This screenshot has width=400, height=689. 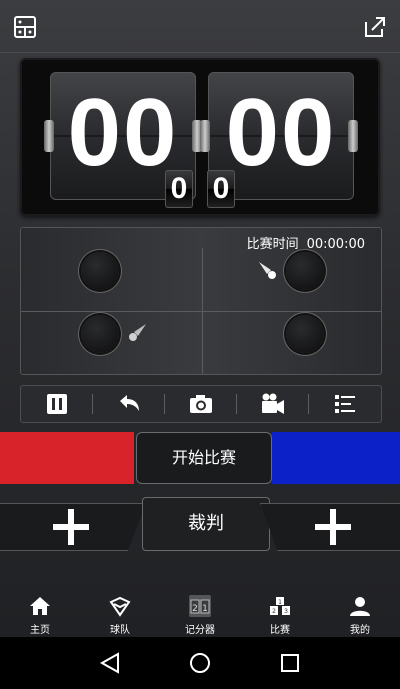 I want to click on list-icon, so click(x=345, y=404).